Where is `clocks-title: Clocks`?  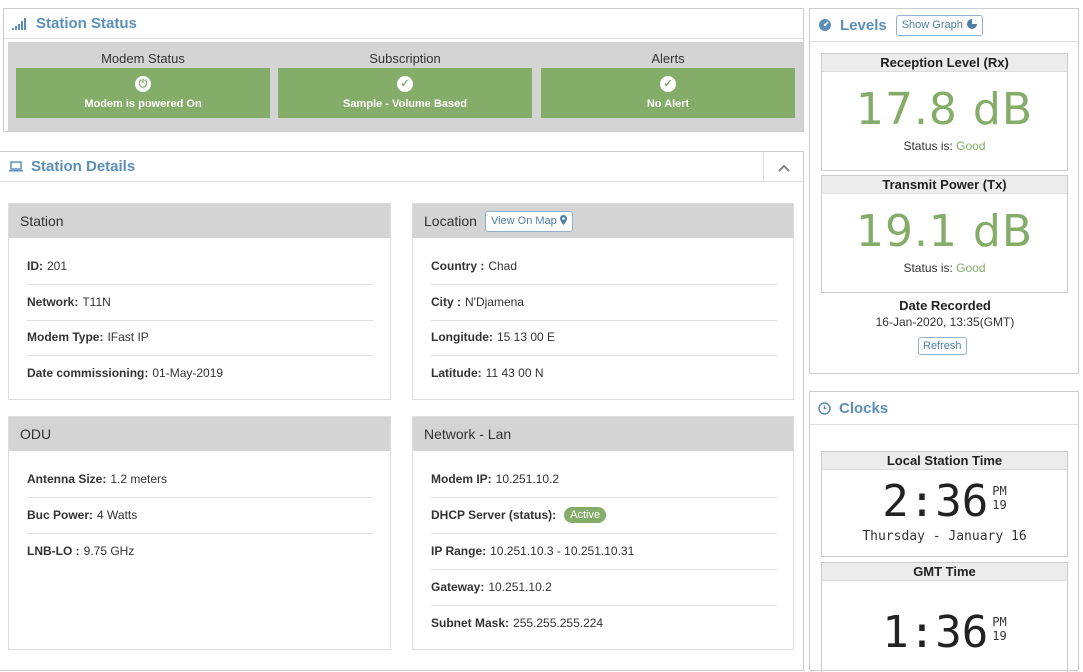 clocks-title: Clocks is located at coordinates (864, 408).